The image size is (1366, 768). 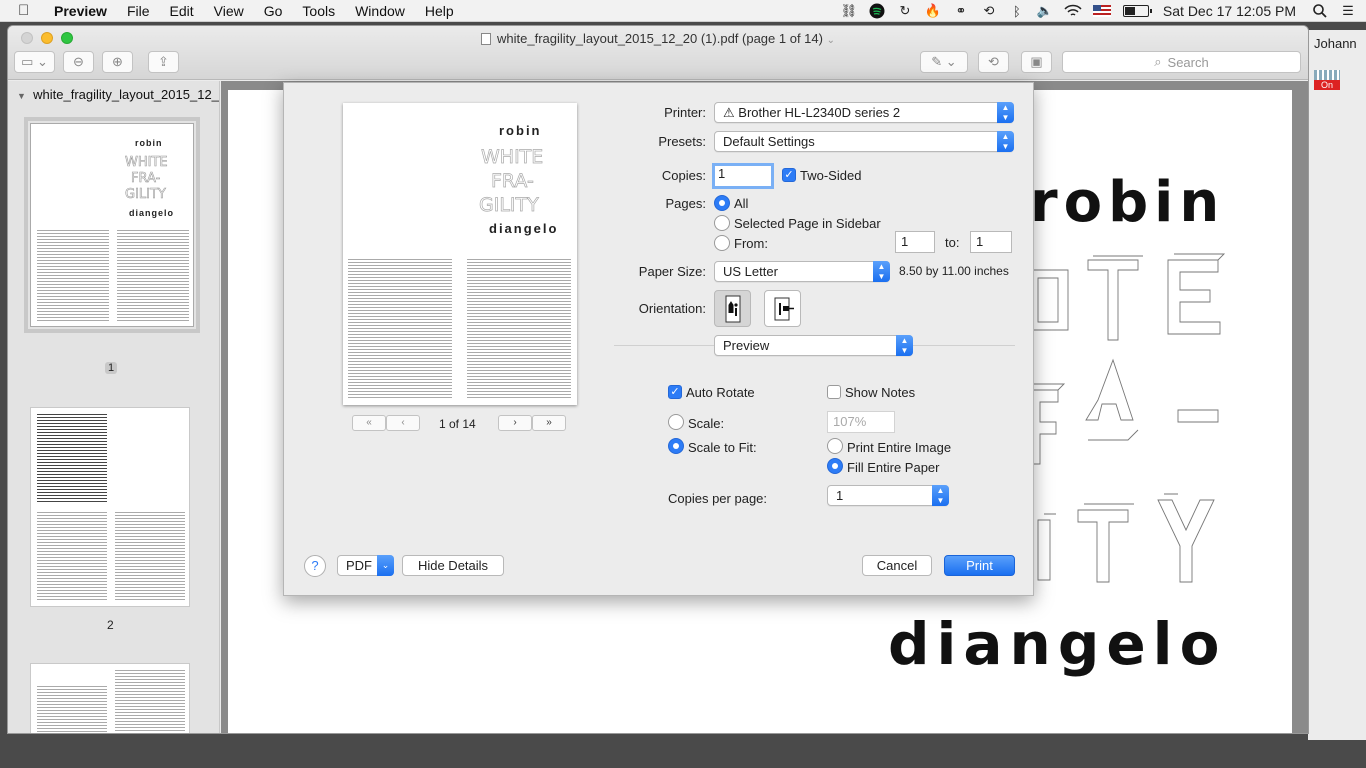 I want to click on cancel-button: Cancel, so click(x=897, y=565).